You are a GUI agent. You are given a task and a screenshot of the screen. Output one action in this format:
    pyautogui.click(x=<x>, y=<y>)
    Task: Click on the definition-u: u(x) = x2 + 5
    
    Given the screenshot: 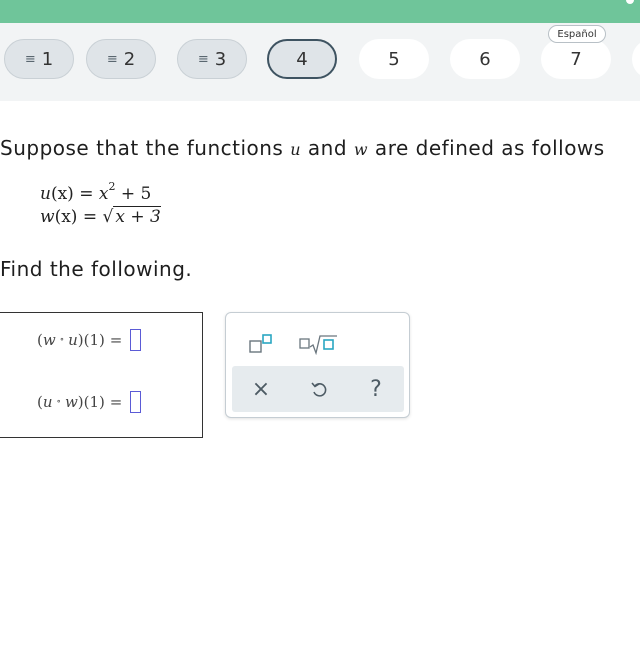 What is the action you would take?
    pyautogui.click(x=100, y=193)
    